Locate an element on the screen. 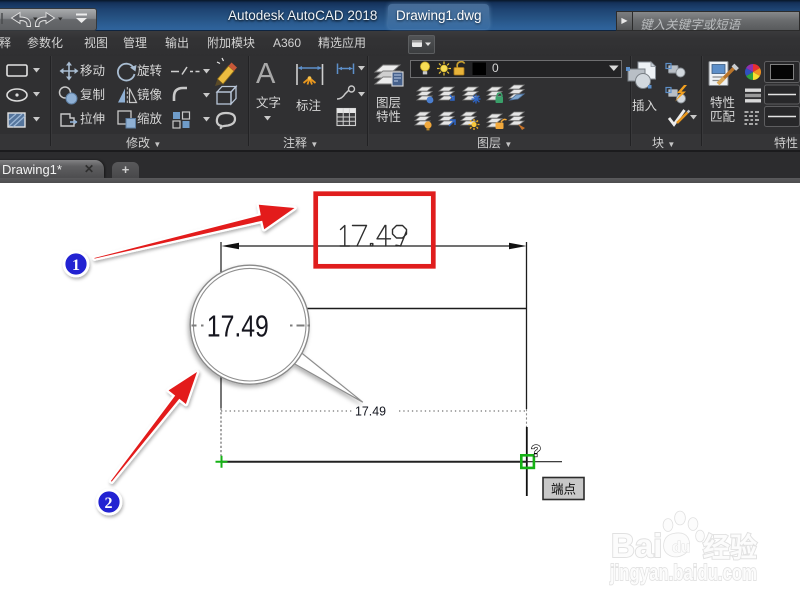  svg-text: 1 is located at coordinates (76, 265).